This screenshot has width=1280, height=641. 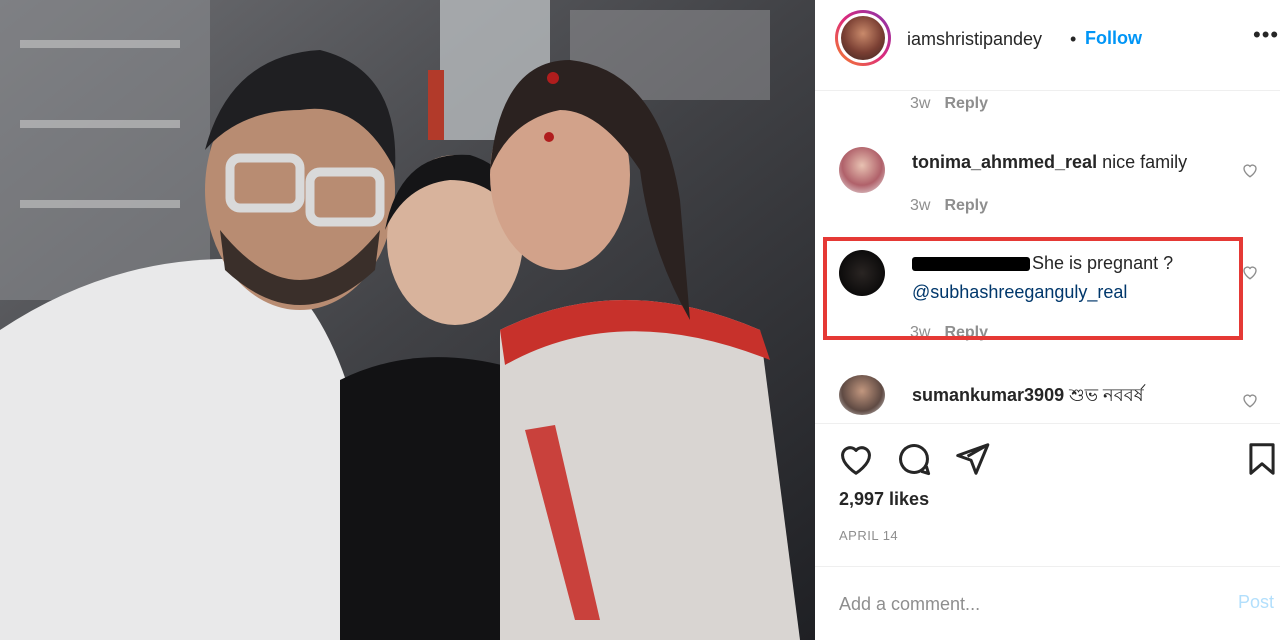 What do you see at coordinates (1047, 45) in the screenshot?
I see `post-header: iamshristipandey • Follow •••` at bounding box center [1047, 45].